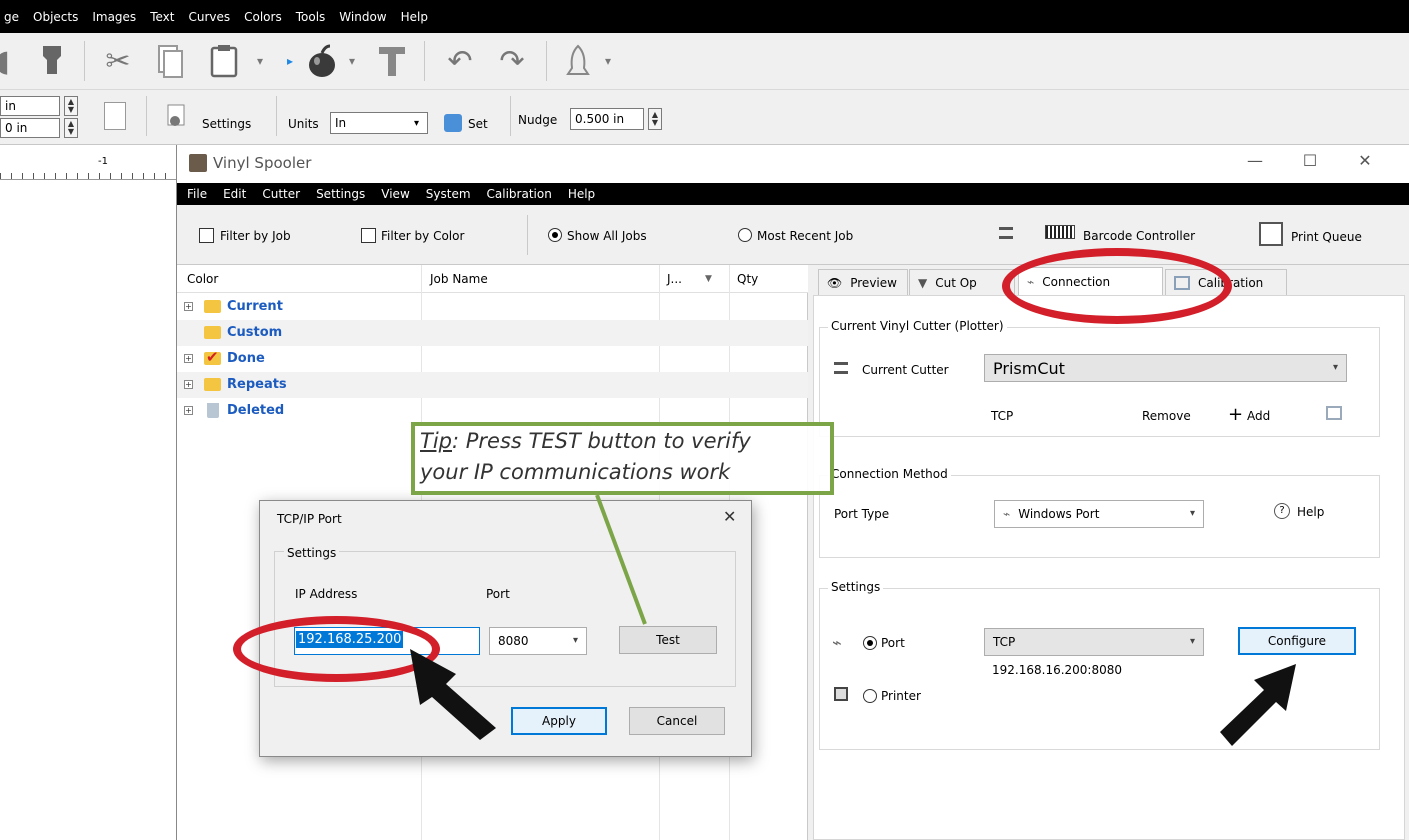 This screenshot has width=1409, height=840. Describe the element at coordinates (453, 694) in the screenshot. I see `arrow-pointer-ip-icon` at that location.